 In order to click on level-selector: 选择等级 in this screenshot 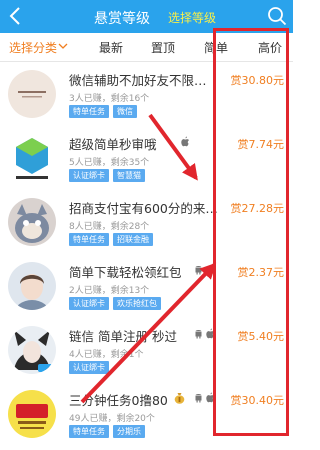, I will do `click(192, 17)`.